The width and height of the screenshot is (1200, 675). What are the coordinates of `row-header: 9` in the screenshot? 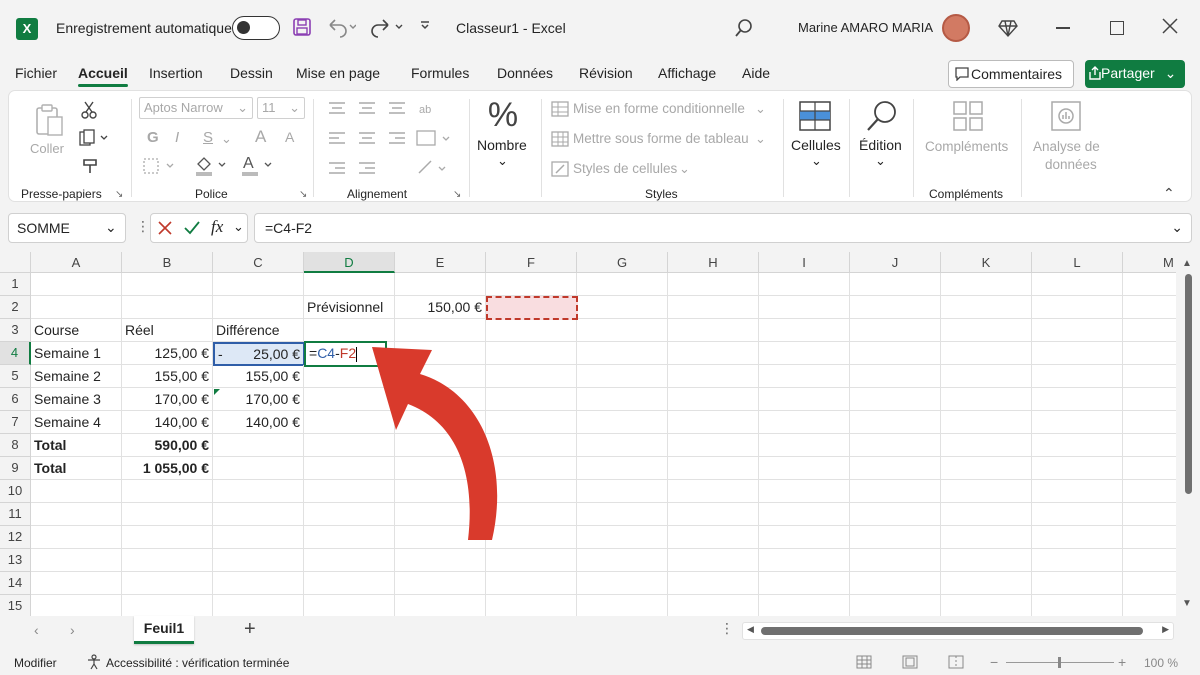 It's located at (15, 468).